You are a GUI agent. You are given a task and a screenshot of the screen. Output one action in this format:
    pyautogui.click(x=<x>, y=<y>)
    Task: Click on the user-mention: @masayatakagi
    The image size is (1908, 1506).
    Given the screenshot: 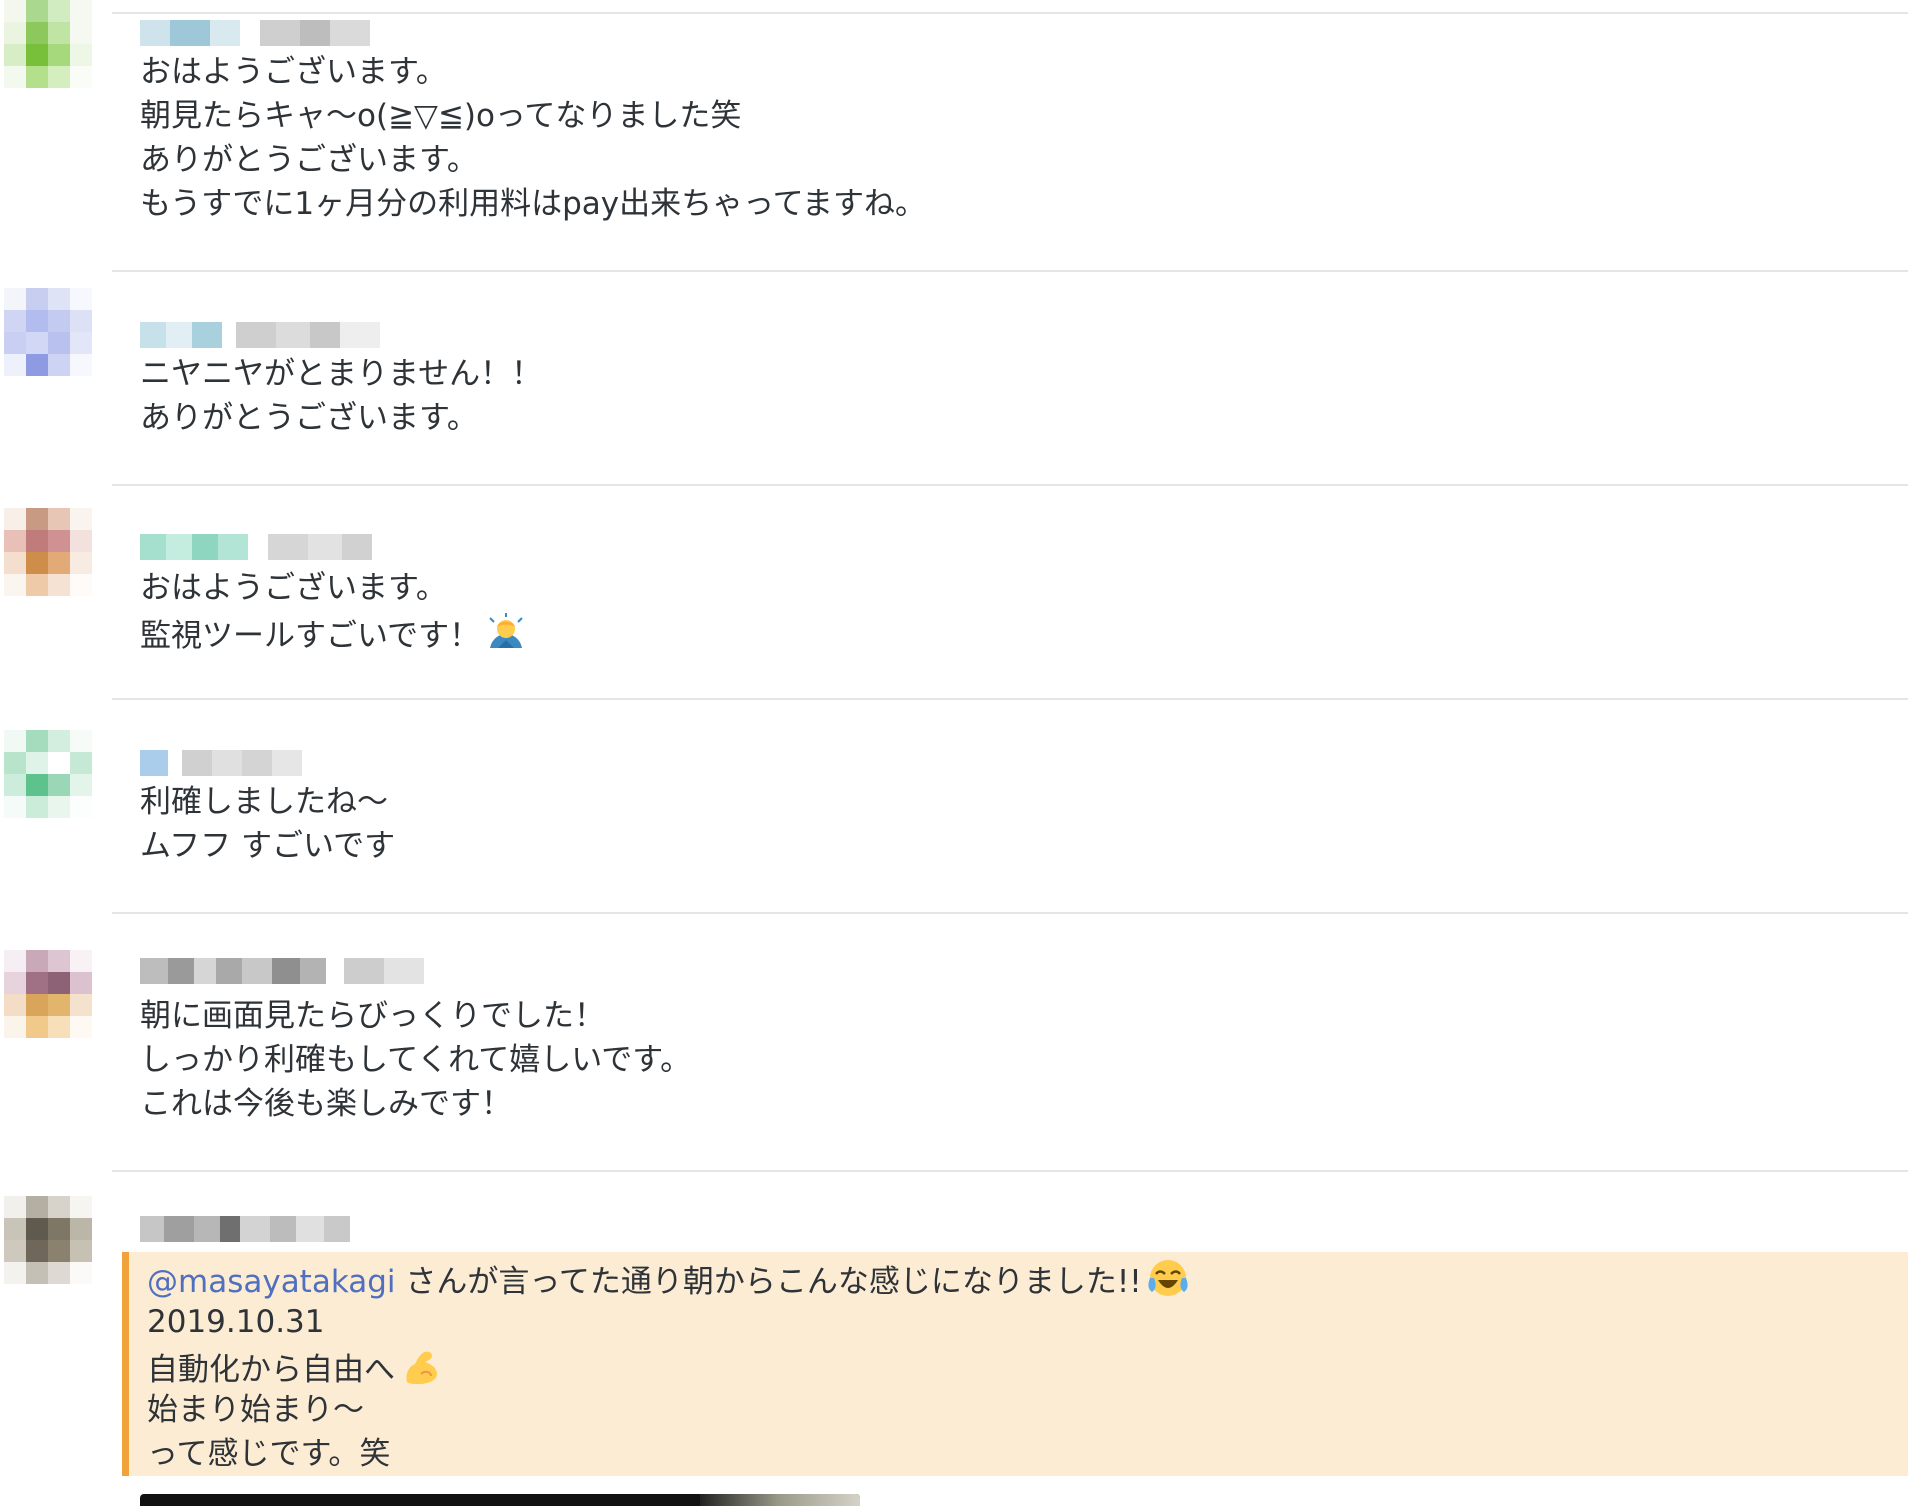 What is the action you would take?
    pyautogui.click(x=271, y=1282)
    